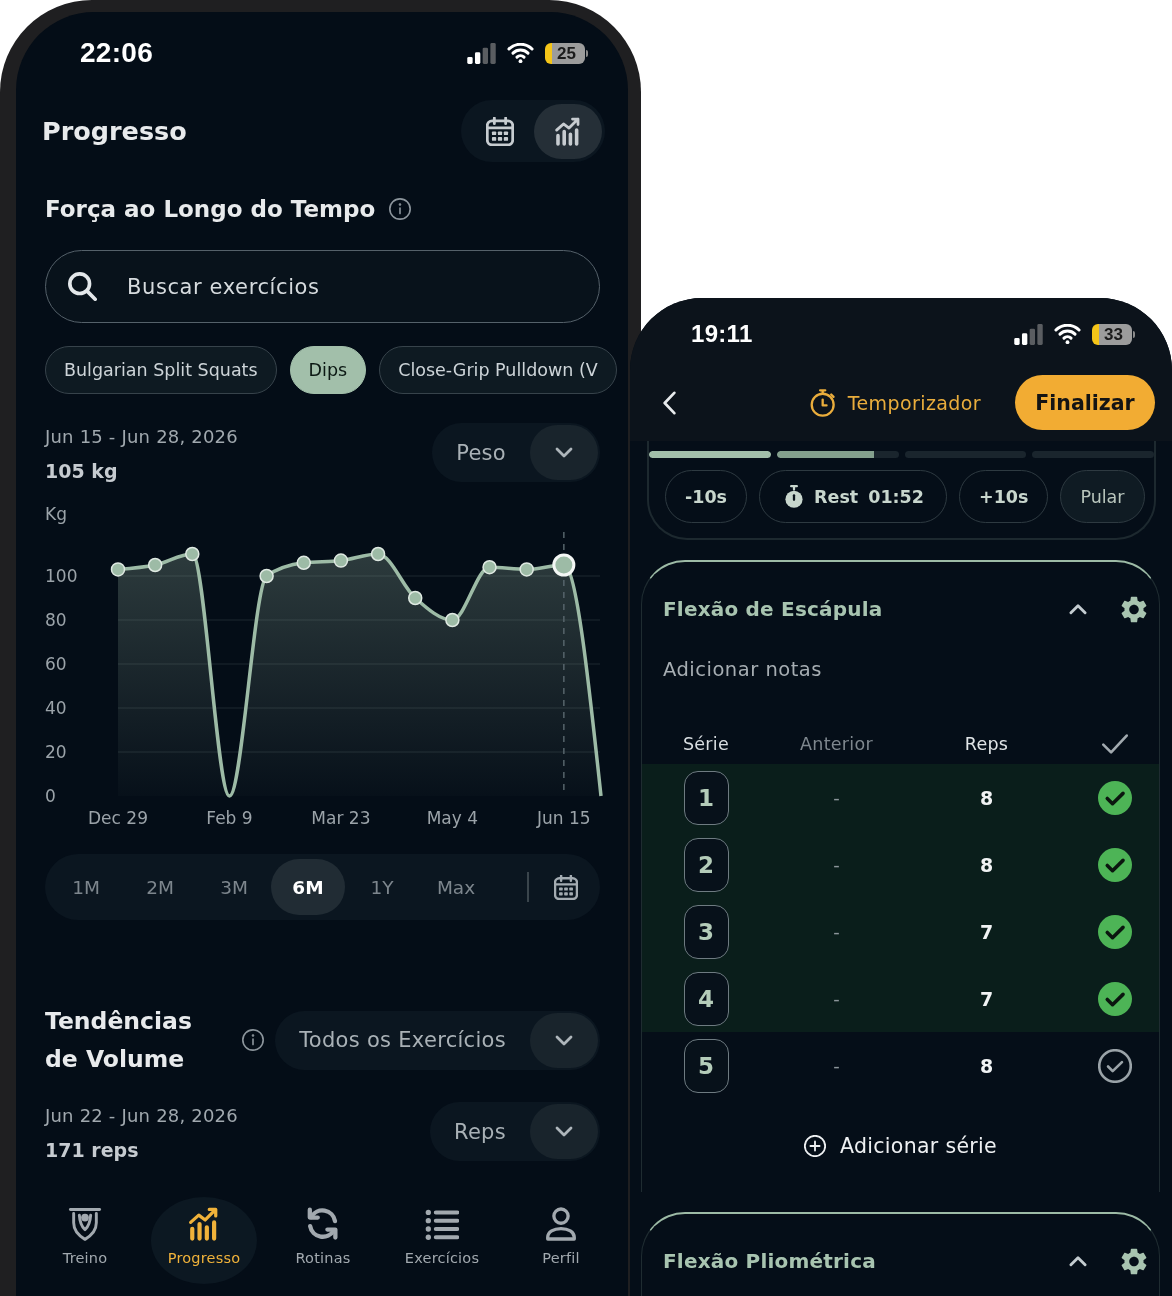 This screenshot has width=1172, height=1296. What do you see at coordinates (1113, 334) in the screenshot?
I see `battery-indicator: 33` at bounding box center [1113, 334].